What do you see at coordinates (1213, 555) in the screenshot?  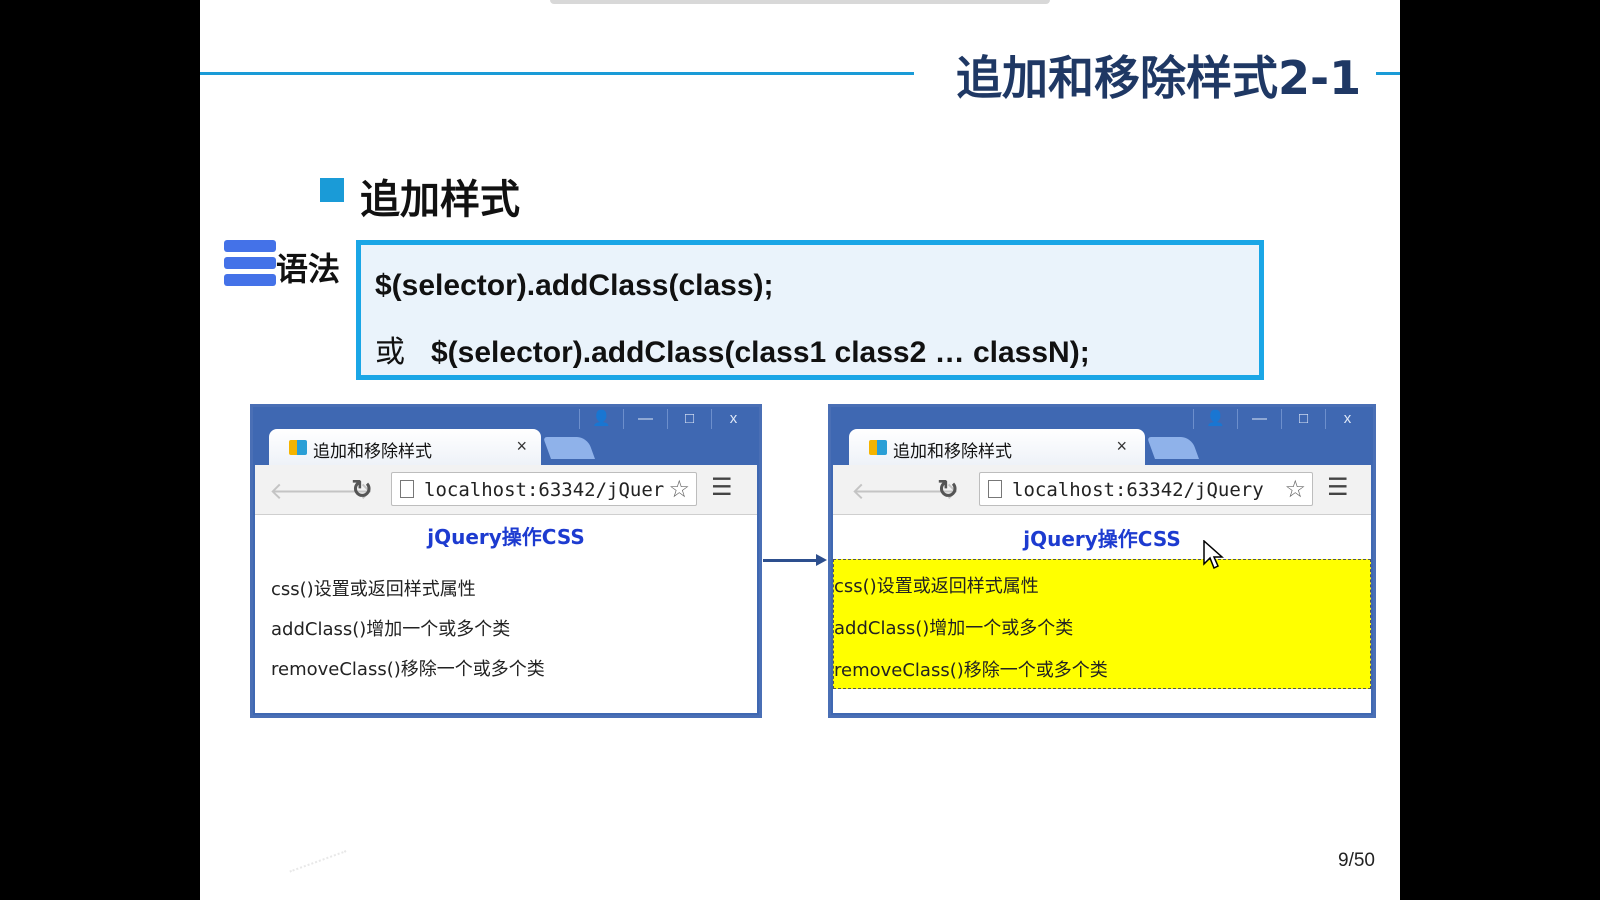 I see `mouse-cursor-icon` at bounding box center [1213, 555].